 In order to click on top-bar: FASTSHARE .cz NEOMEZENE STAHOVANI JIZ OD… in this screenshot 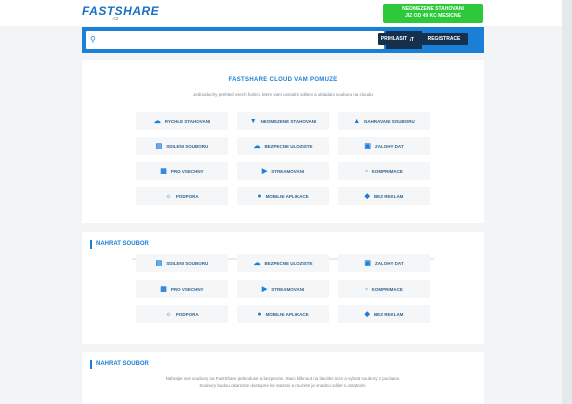, I will do `click(286, 13)`.